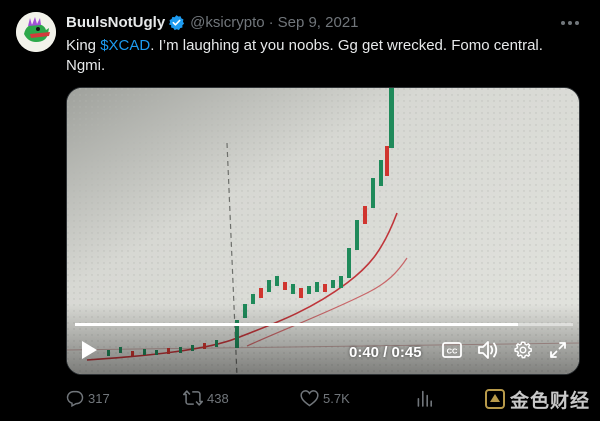 Image resolution: width=600 pixels, height=421 pixels. I want to click on tweet-header: BuulsNotUgly @ksicrypto · Sep 9, 2021, so click(212, 22).